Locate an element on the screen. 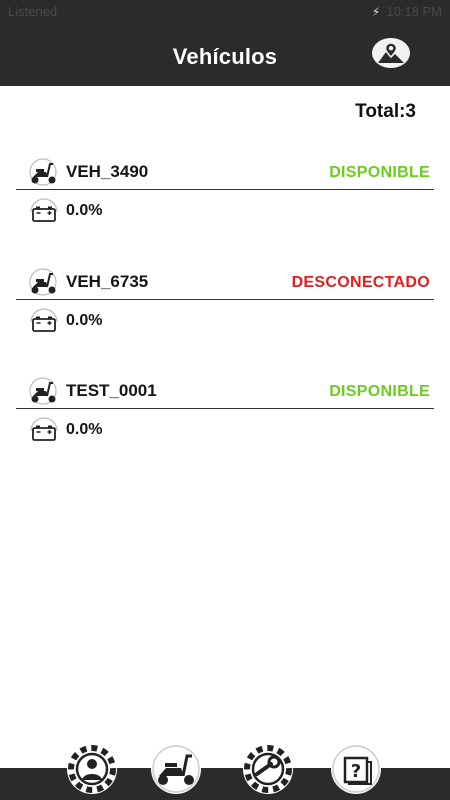  carrier-label: Listened is located at coordinates (33, 11).